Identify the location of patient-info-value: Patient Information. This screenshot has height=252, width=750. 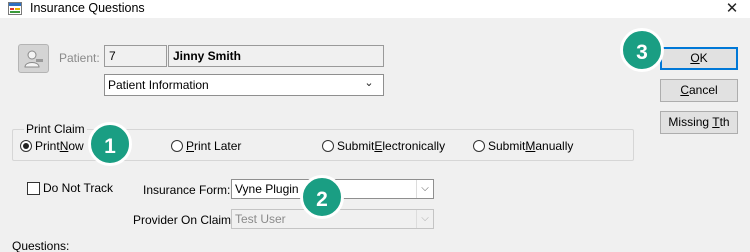
(158, 85).